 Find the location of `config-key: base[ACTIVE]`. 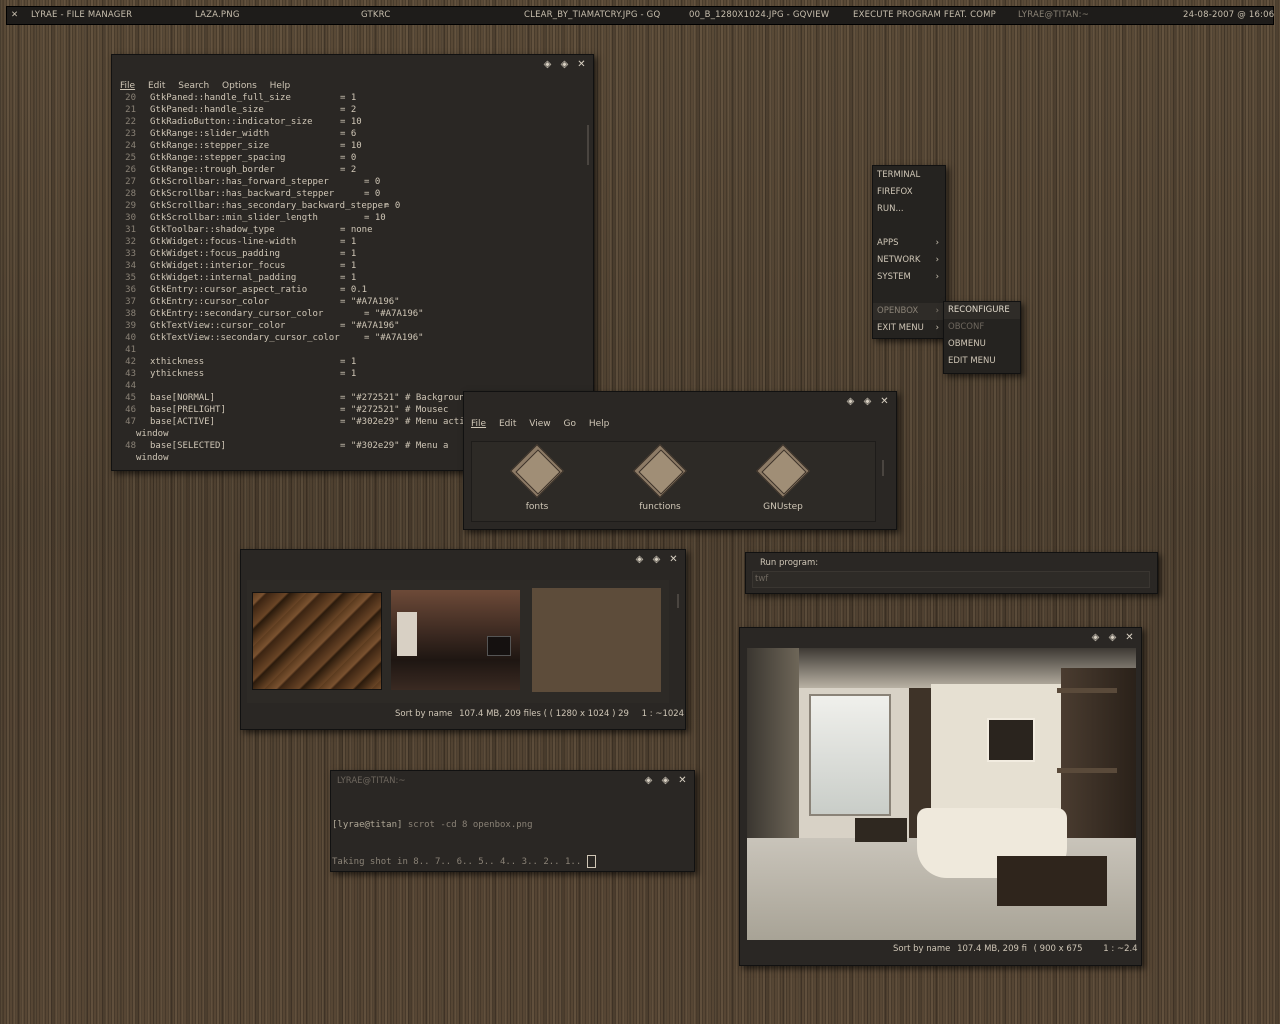

config-key: base[ACTIVE] is located at coordinates (183, 422).